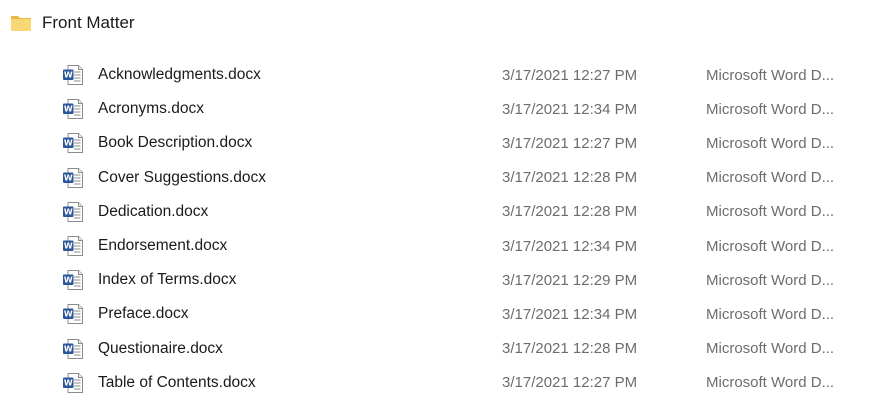 The height and width of the screenshot is (404, 880). Describe the element at coordinates (167, 280) in the screenshot. I see `file-name: Index of Terms.docx` at that location.